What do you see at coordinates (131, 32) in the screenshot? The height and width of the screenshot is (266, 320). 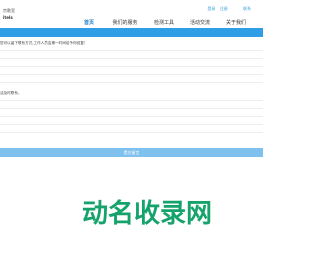 I see `hero-banner-bar` at bounding box center [131, 32].